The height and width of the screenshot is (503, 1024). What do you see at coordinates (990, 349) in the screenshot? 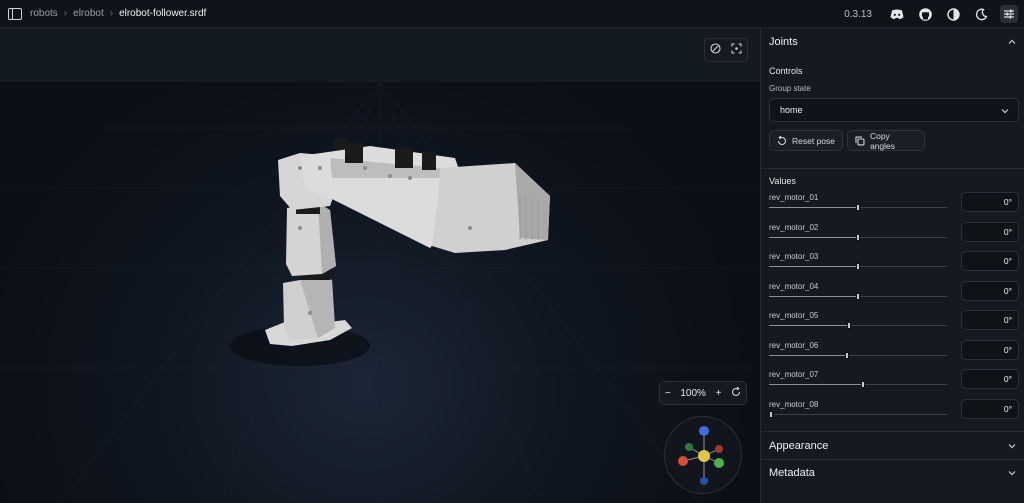
I see `joint-value-input-6: 0°` at bounding box center [990, 349].